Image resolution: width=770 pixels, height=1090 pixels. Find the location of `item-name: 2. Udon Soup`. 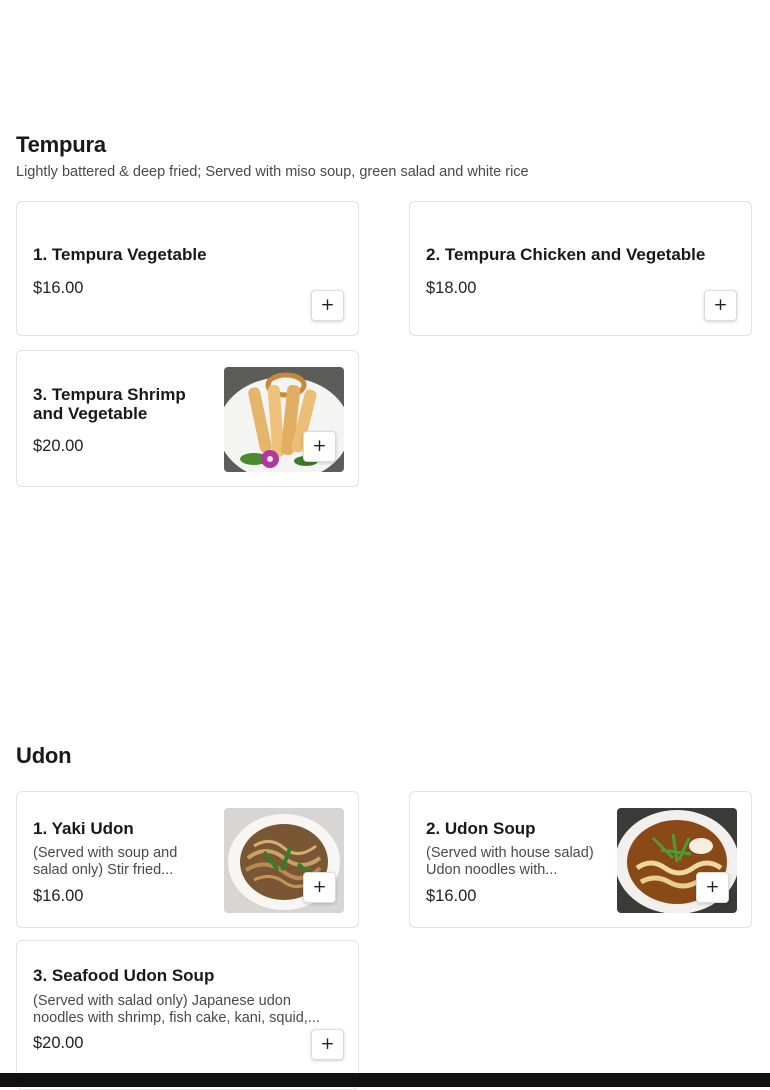

item-name: 2. Udon Soup is located at coordinates (481, 828).